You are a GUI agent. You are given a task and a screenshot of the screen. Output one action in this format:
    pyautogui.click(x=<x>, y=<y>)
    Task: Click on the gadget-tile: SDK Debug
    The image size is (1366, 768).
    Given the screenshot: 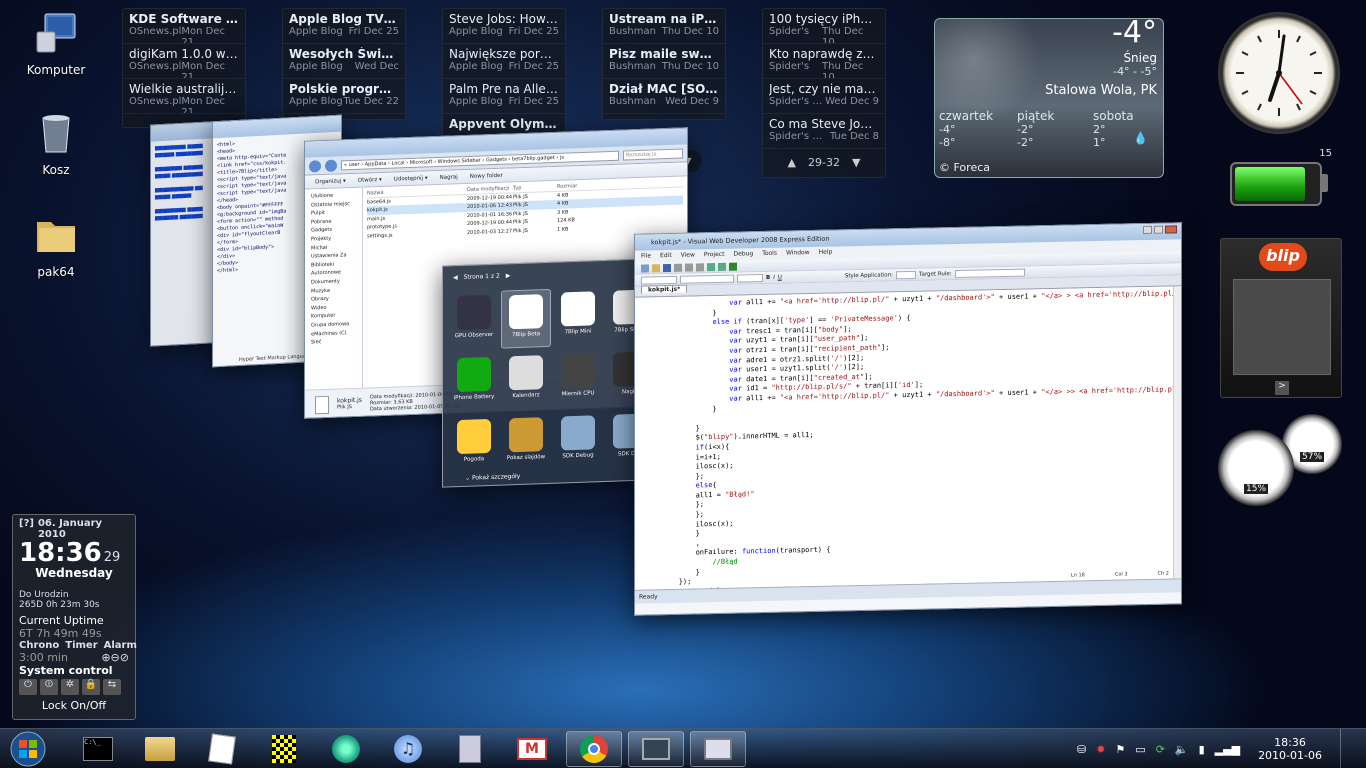 What is the action you would take?
    pyautogui.click(x=578, y=441)
    